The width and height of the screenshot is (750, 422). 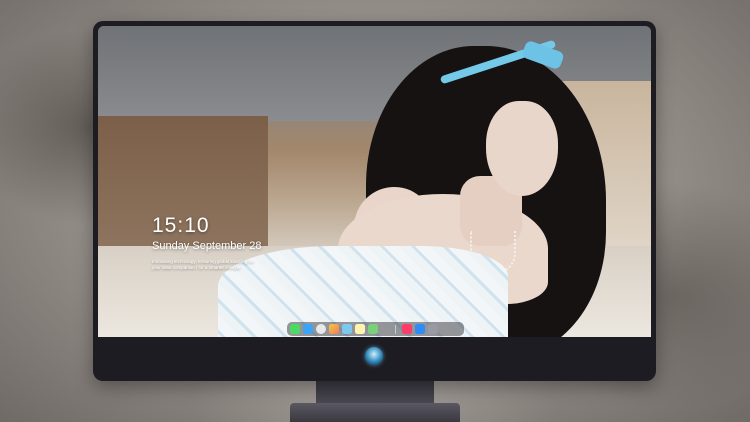 What do you see at coordinates (373, 329) in the screenshot?
I see `maps-icon` at bounding box center [373, 329].